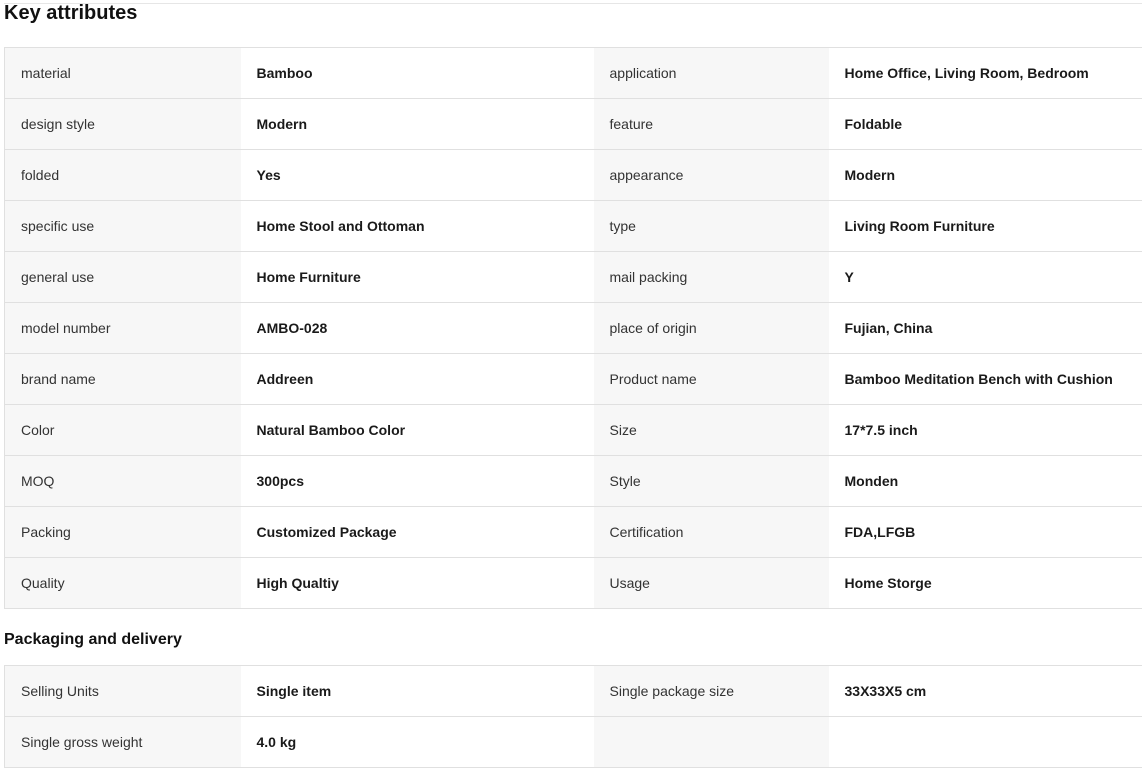 The image size is (1142, 768). I want to click on attribute-key: feature, so click(711, 124).